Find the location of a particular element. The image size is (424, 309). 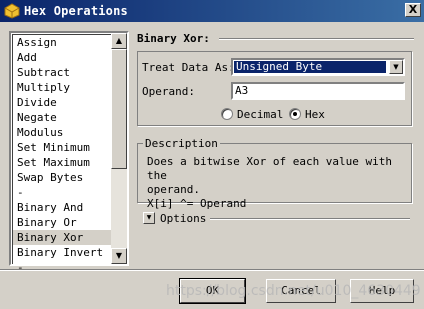

scroll-up-icon: ▲ is located at coordinates (119, 41).